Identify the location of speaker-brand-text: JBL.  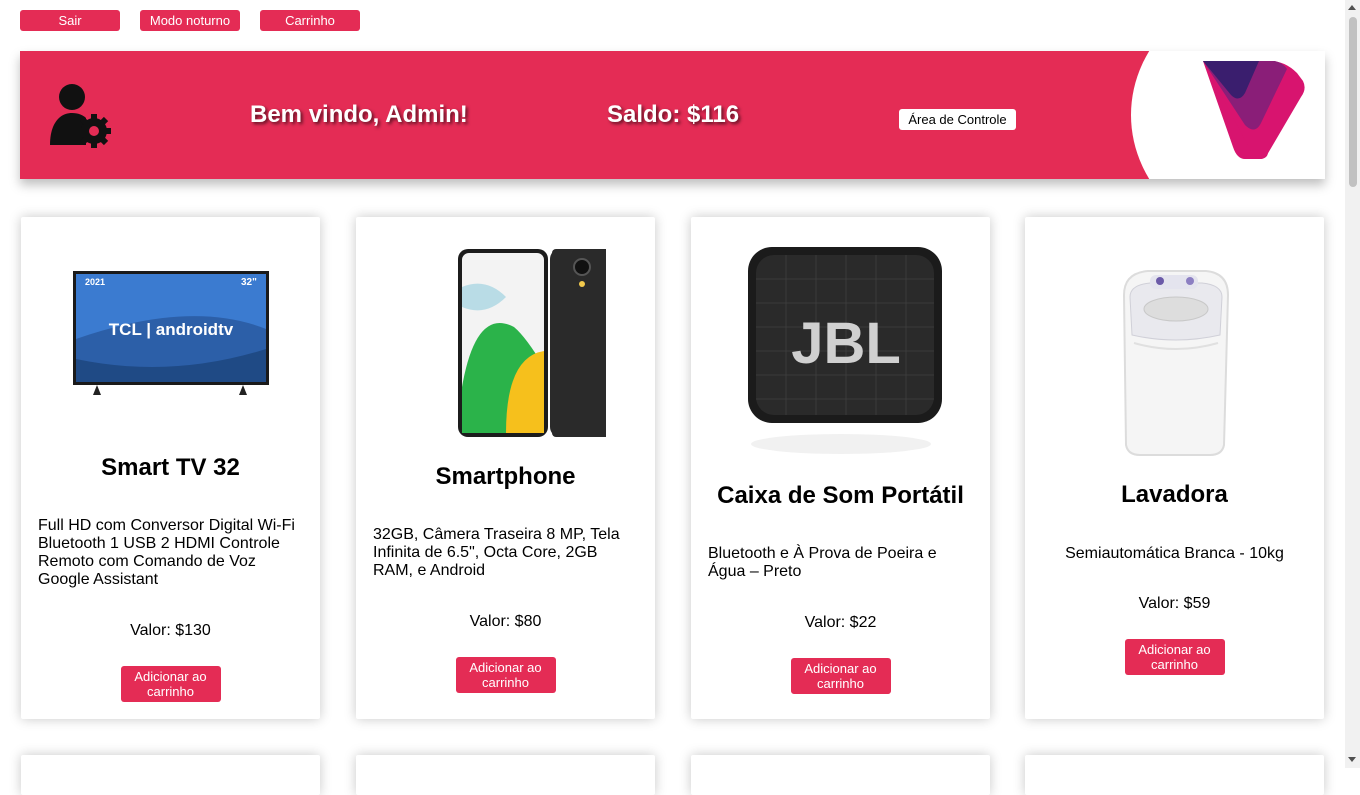
(846, 343).